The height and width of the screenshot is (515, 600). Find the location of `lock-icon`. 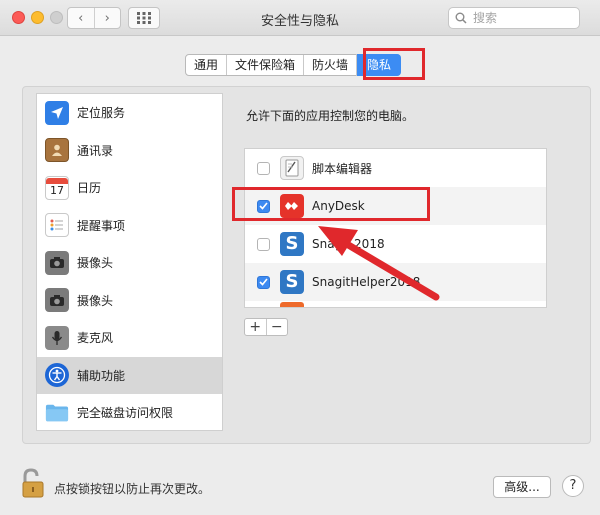

lock-icon is located at coordinates (33, 485).